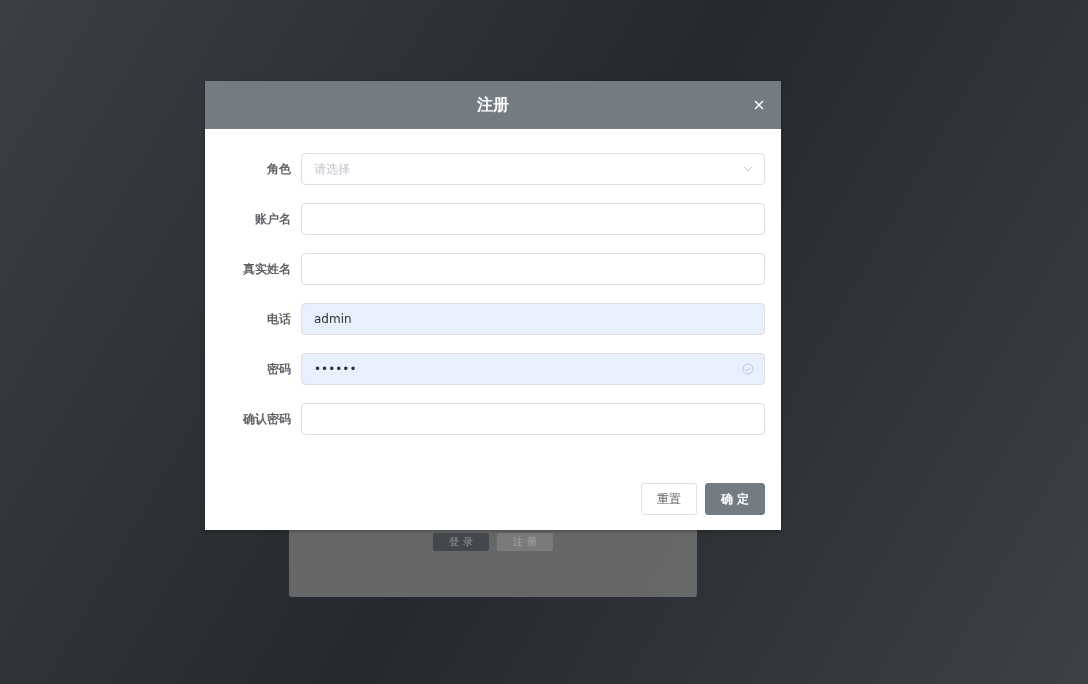  Describe the element at coordinates (273, 219) in the screenshot. I see `field-label: 账户名` at that location.